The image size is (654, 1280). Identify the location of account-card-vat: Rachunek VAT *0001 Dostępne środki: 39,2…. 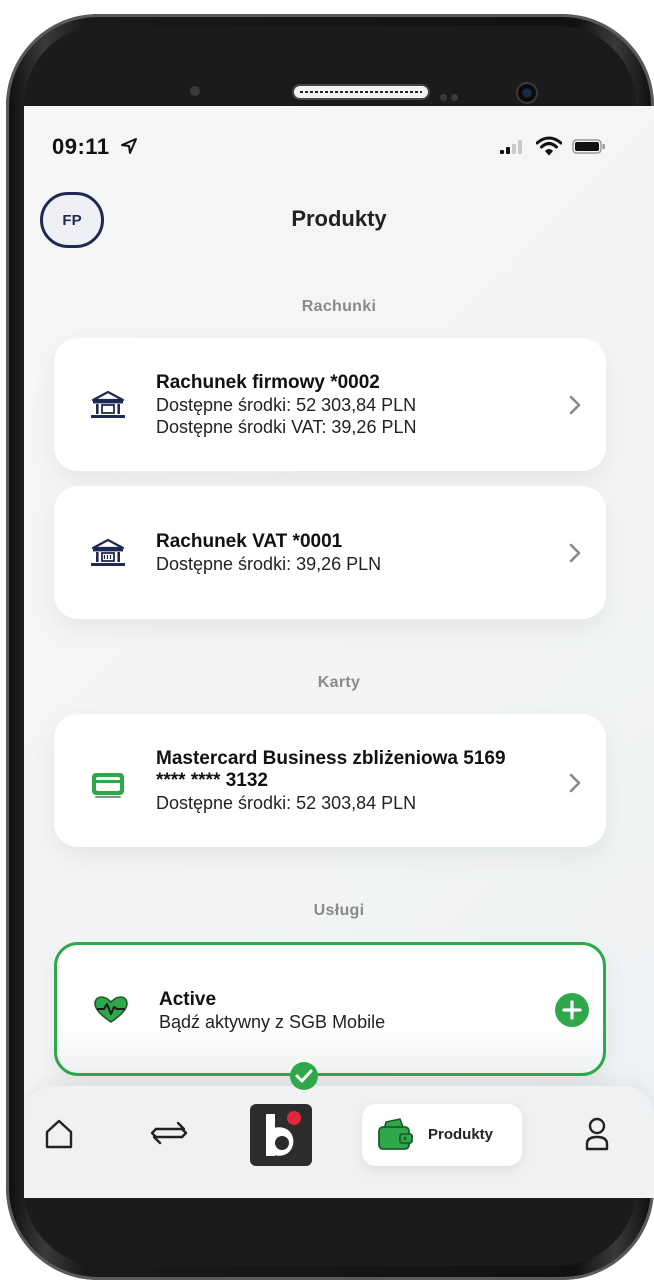
(330, 552).